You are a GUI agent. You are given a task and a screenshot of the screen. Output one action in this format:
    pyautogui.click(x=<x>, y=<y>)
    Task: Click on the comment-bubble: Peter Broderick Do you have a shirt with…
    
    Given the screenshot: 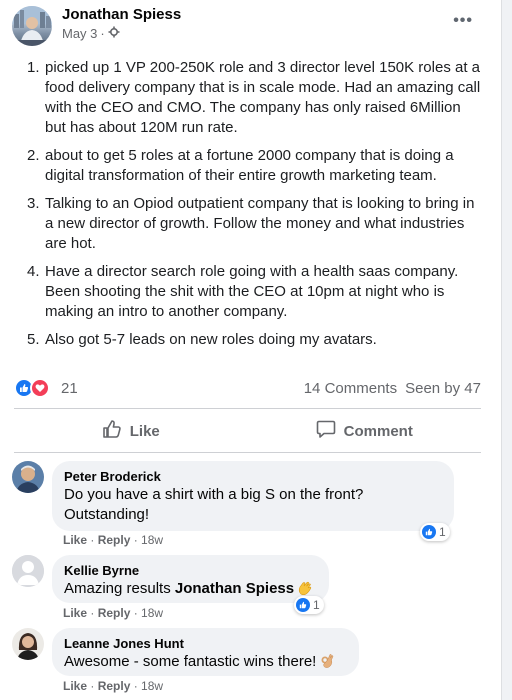 What is the action you would take?
    pyautogui.click(x=253, y=496)
    